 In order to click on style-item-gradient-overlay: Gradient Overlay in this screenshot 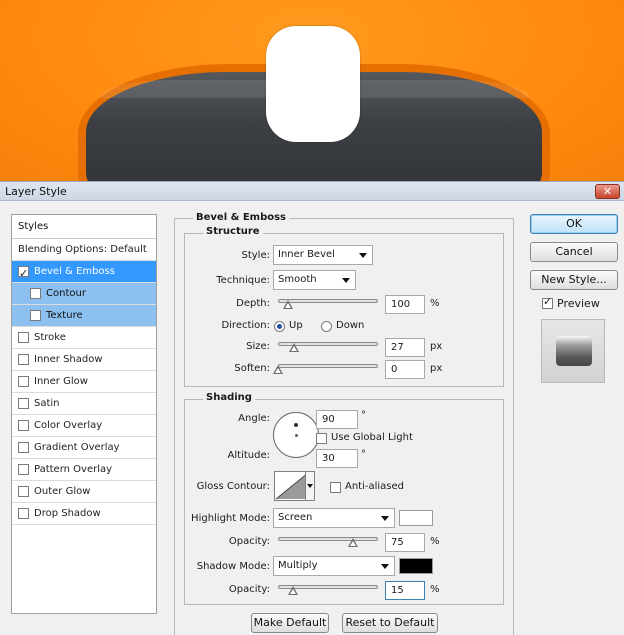, I will do `click(84, 448)`.